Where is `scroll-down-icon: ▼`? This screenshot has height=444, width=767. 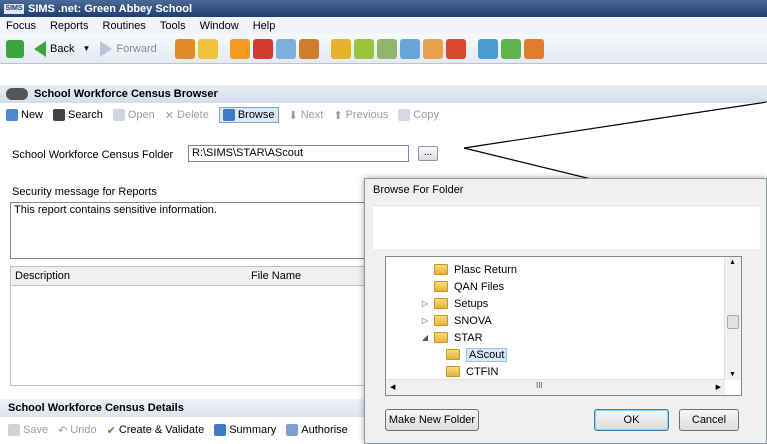
scroll-down-icon: ▼ is located at coordinates (732, 374).